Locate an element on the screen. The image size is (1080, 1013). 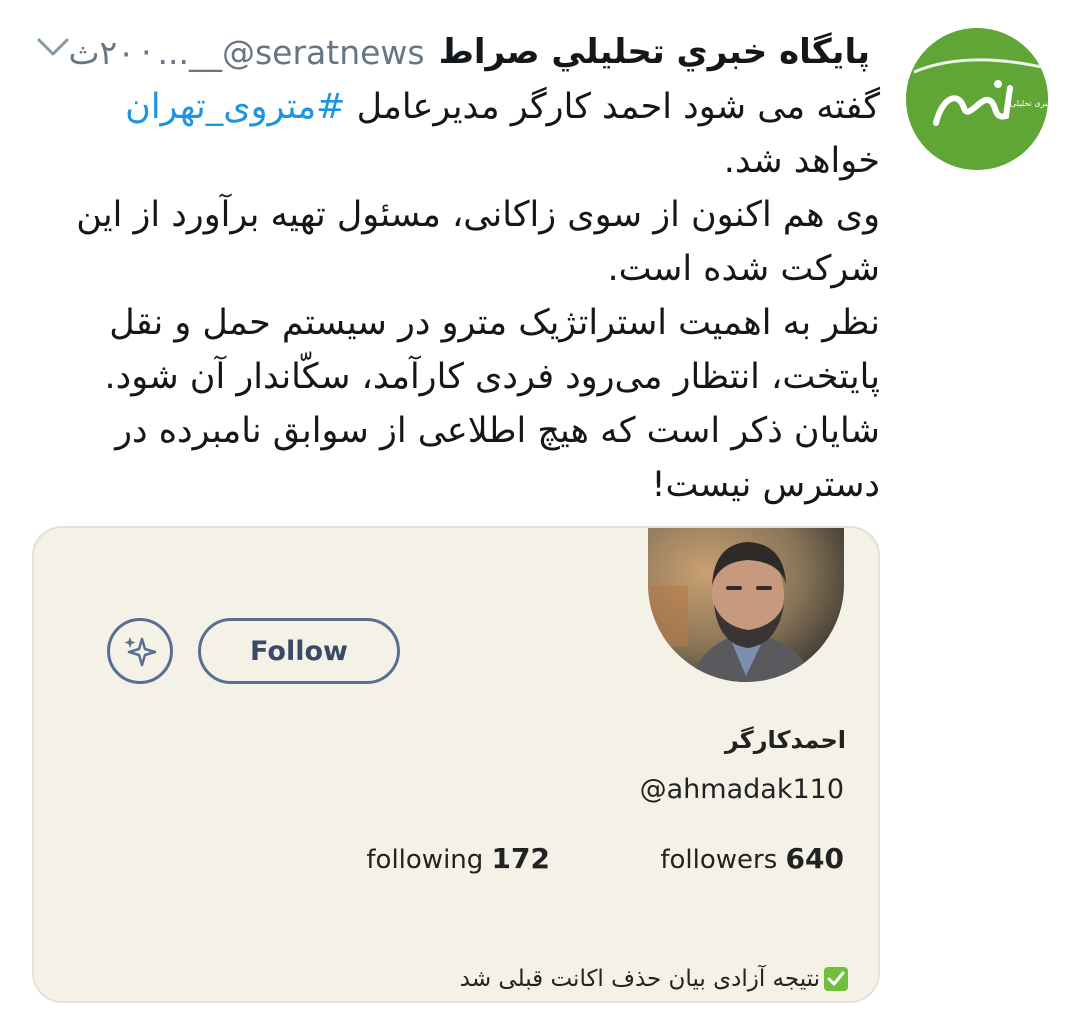
avatar-logo-sub: پایگاه خبری تحلیلی is located at coordinates (1029, 103).